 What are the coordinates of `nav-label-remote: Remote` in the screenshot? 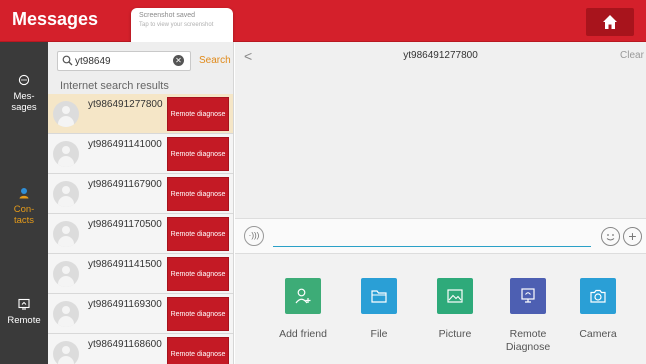 It's located at (24, 320).